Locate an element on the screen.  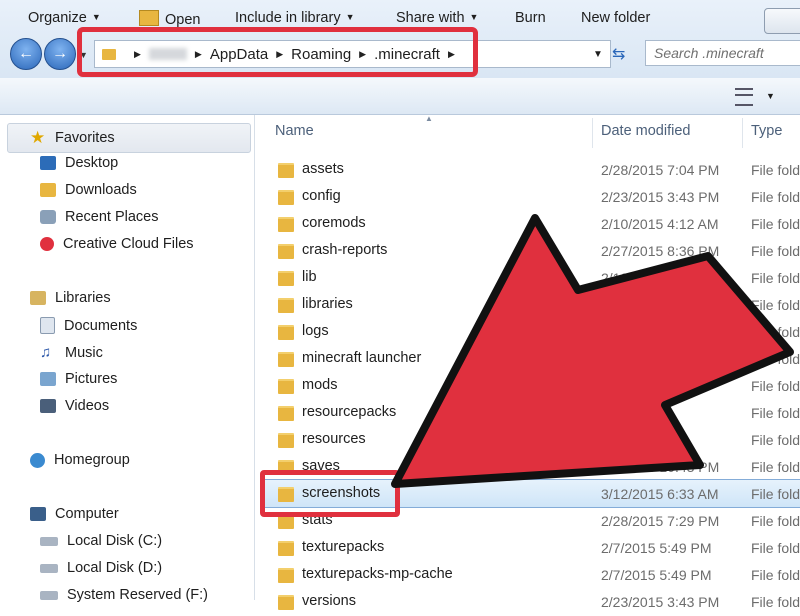
back-arrow-icon: ← is located at coordinates (26, 53).